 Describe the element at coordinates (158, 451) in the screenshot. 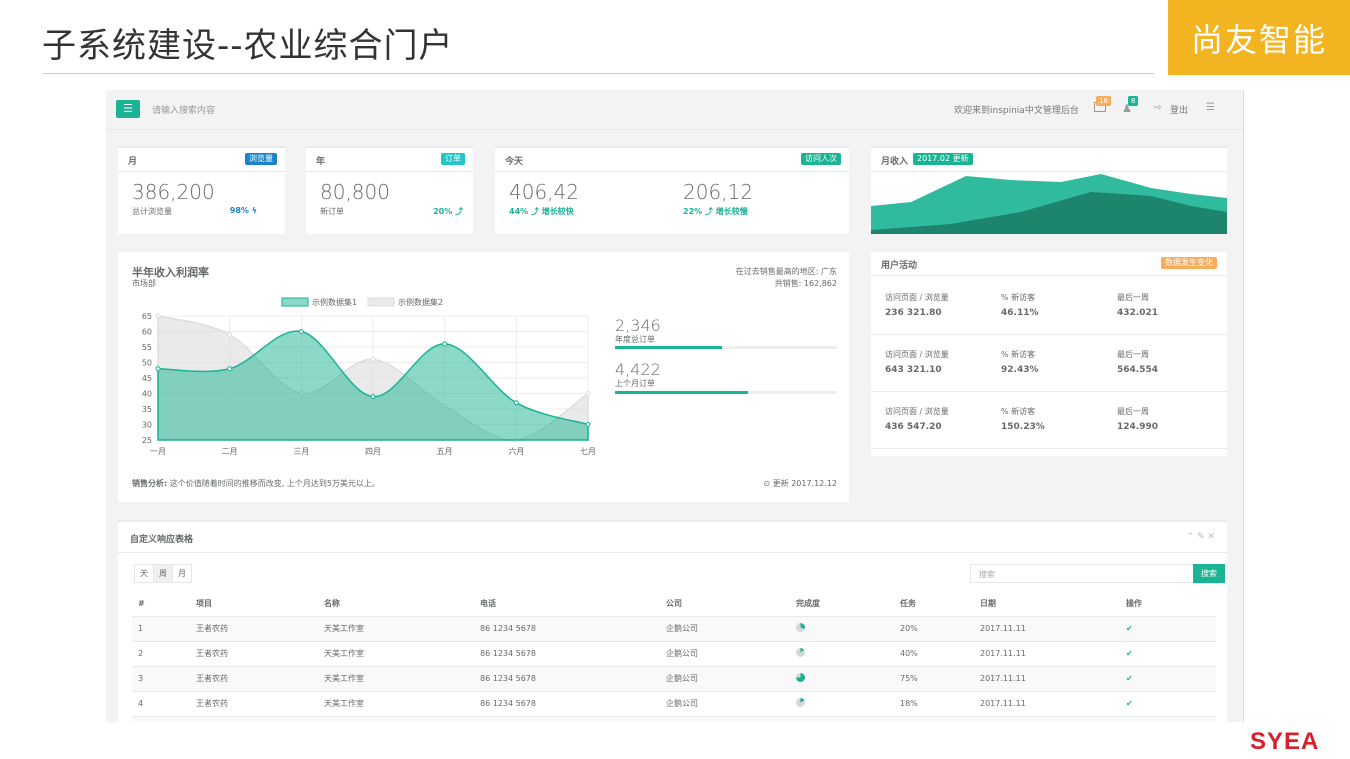

I see `x-tick-label: 一月` at that location.